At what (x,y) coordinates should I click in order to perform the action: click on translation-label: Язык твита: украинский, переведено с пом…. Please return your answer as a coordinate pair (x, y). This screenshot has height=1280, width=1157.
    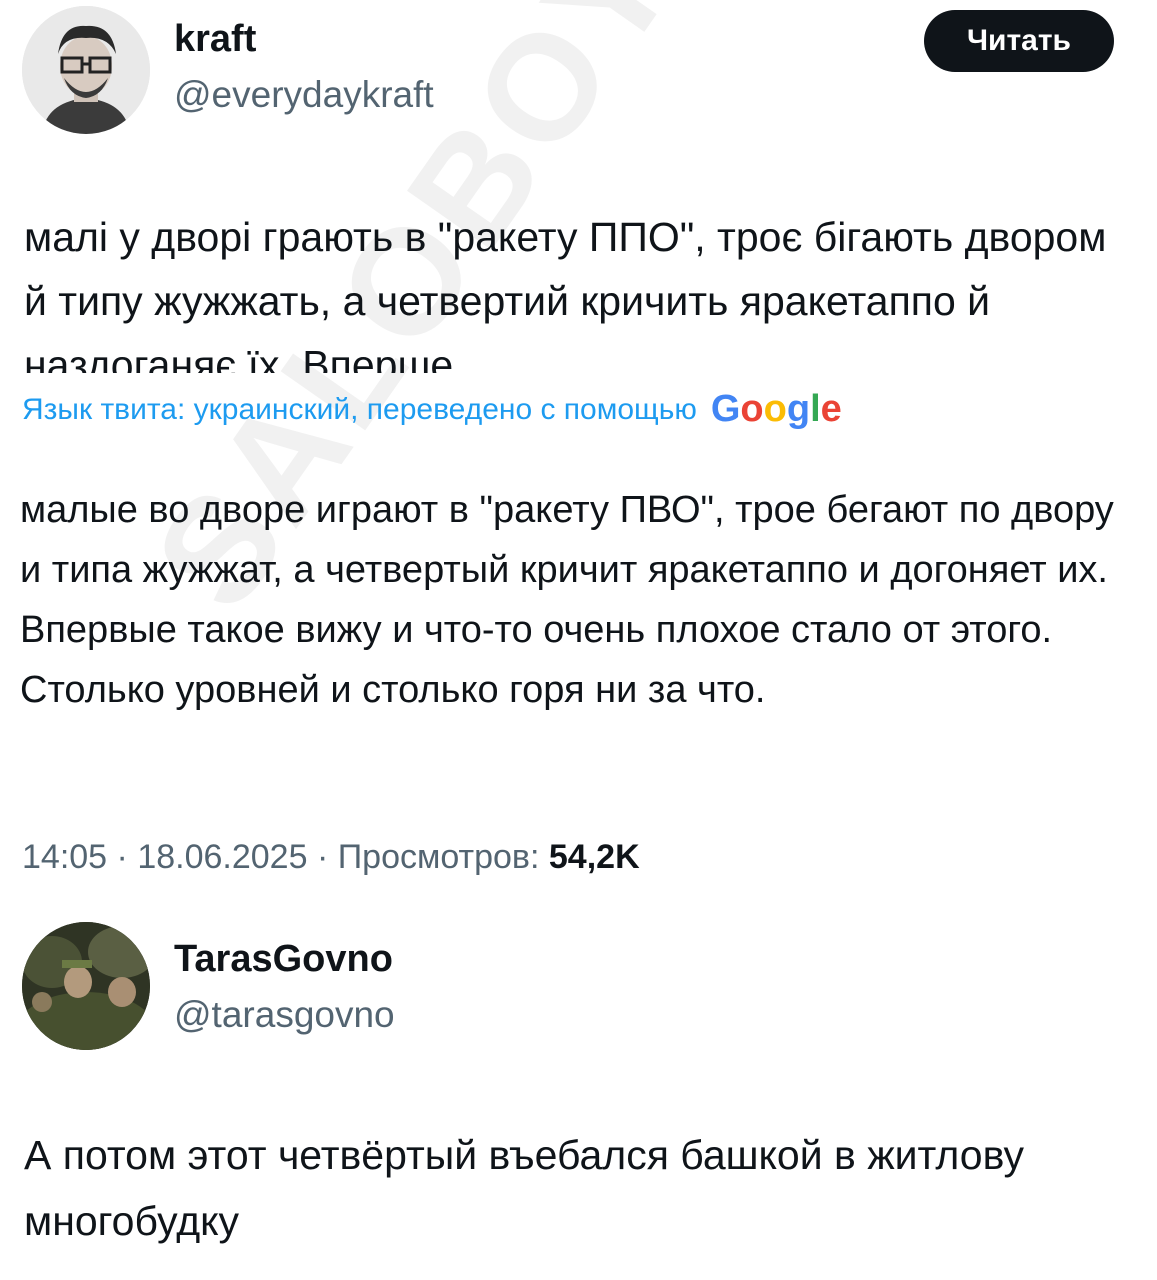
    Looking at the image, I should click on (359, 409).